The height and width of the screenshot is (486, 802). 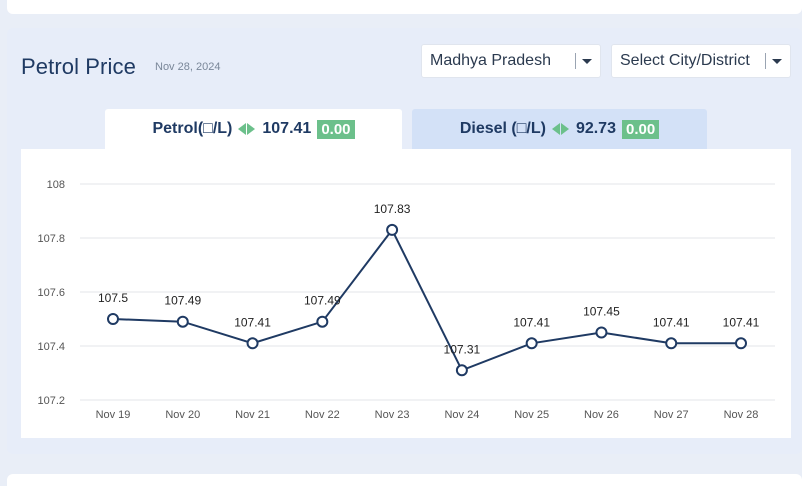 What do you see at coordinates (601, 415) in the screenshot?
I see `x-tick-label: Nov 26` at bounding box center [601, 415].